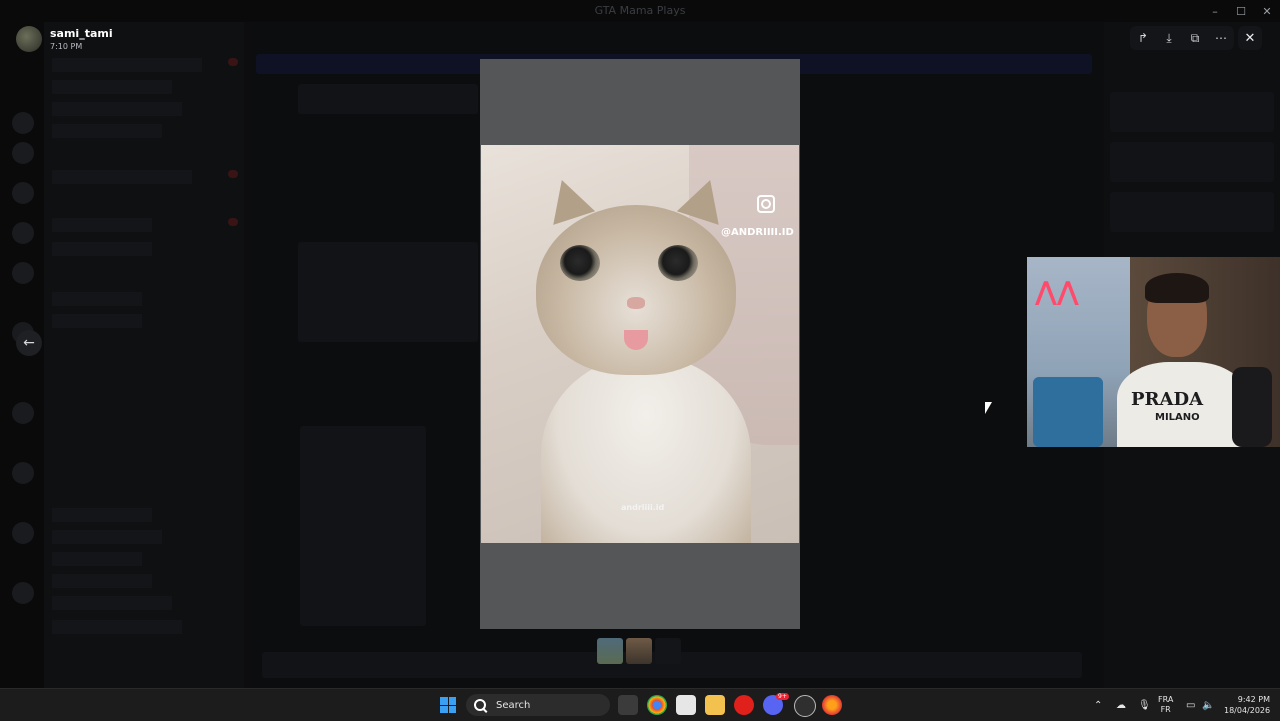  I want to click on channel-list, so click(144, 355).